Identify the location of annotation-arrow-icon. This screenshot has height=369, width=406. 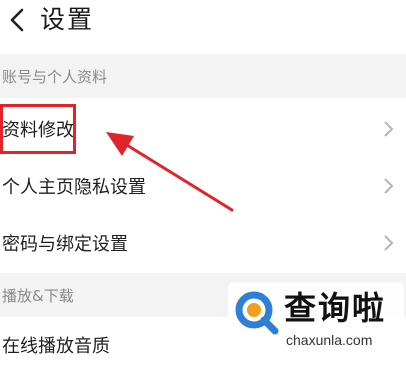
(170, 172).